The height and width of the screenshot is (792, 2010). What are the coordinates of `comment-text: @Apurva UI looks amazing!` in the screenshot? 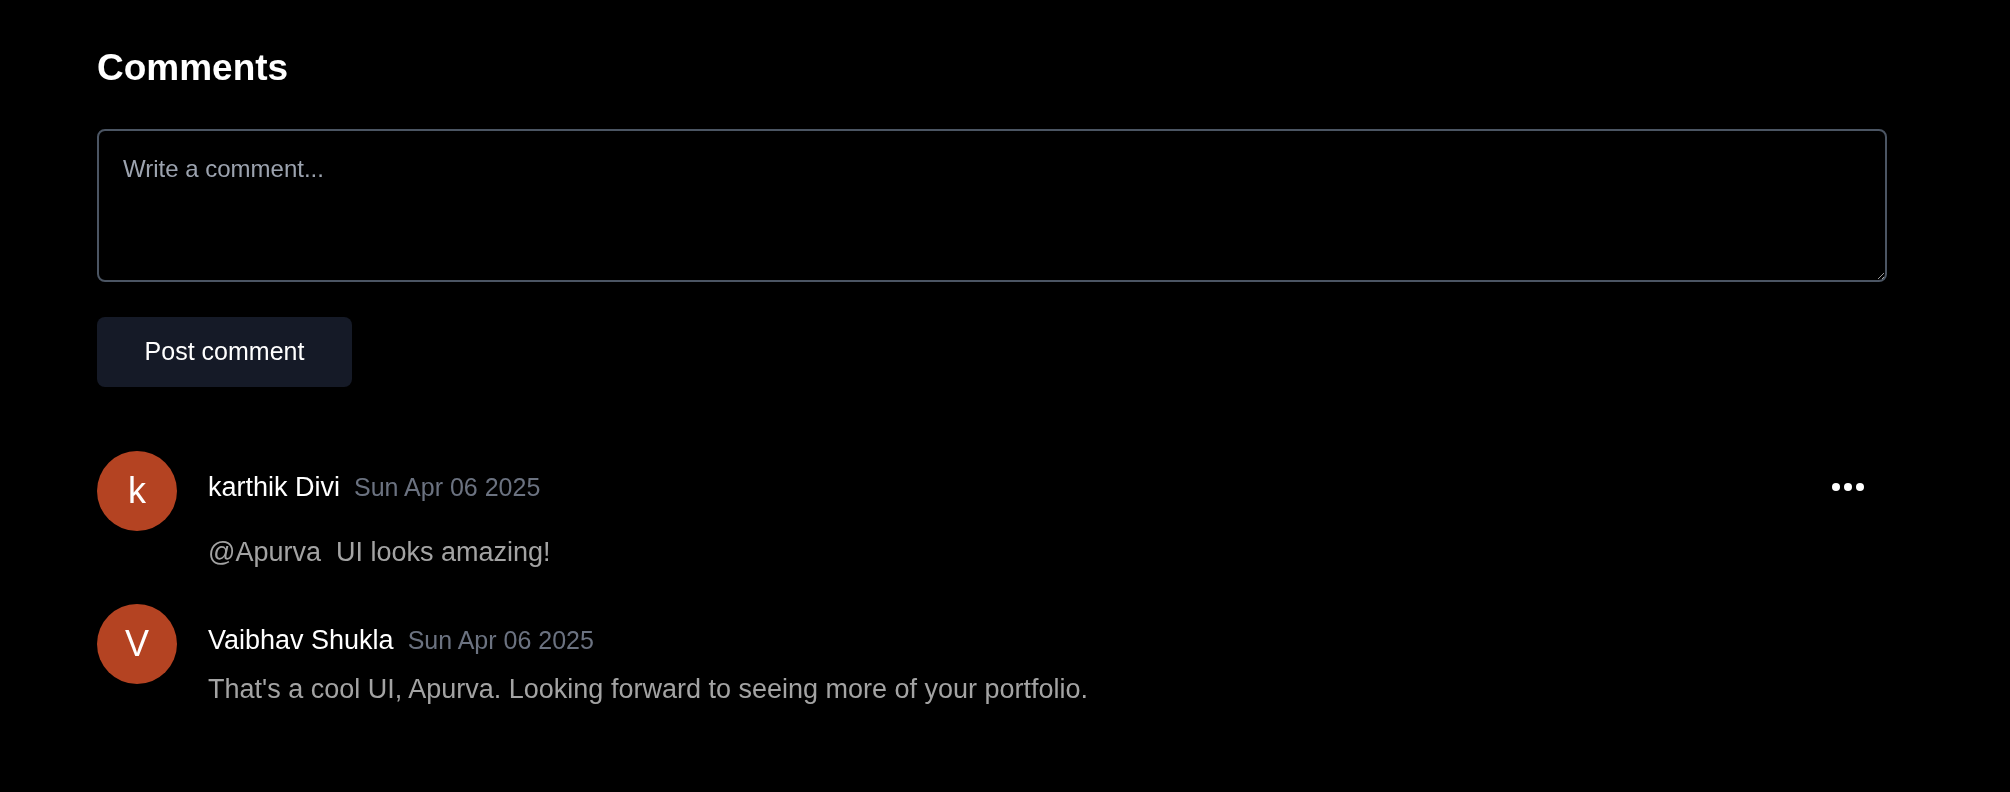 It's located at (380, 552).